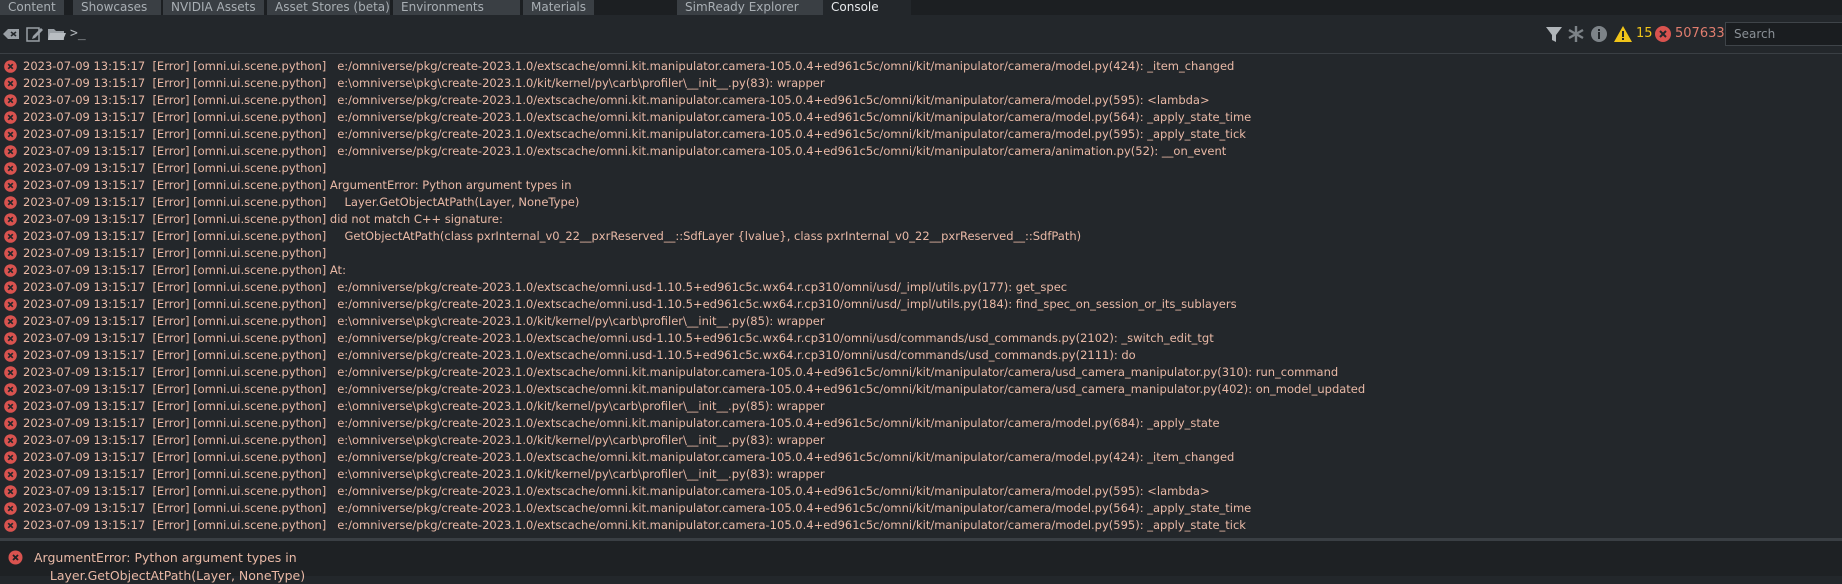 Image resolution: width=1842 pixels, height=584 pixels. Describe the element at coordinates (754, 7) in the screenshot. I see `tab-simready-explorer: SimReady Explorer` at that location.